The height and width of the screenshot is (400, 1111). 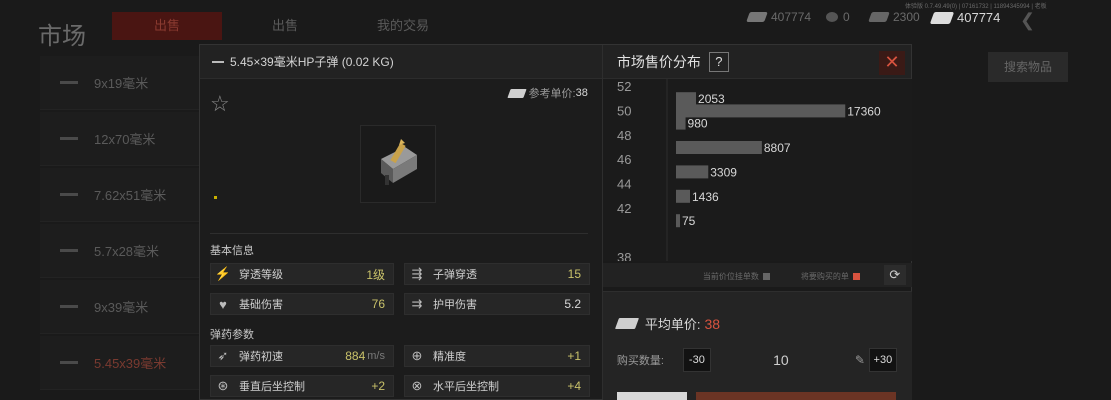 I want to click on market-title: 市场售价分布, so click(x=658, y=61).